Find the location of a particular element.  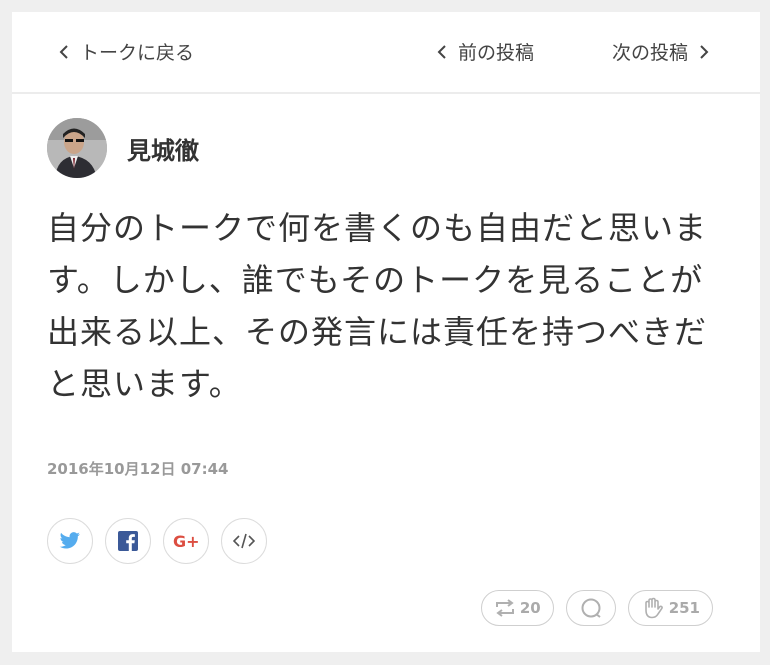

share-facebook-button is located at coordinates (128, 541).